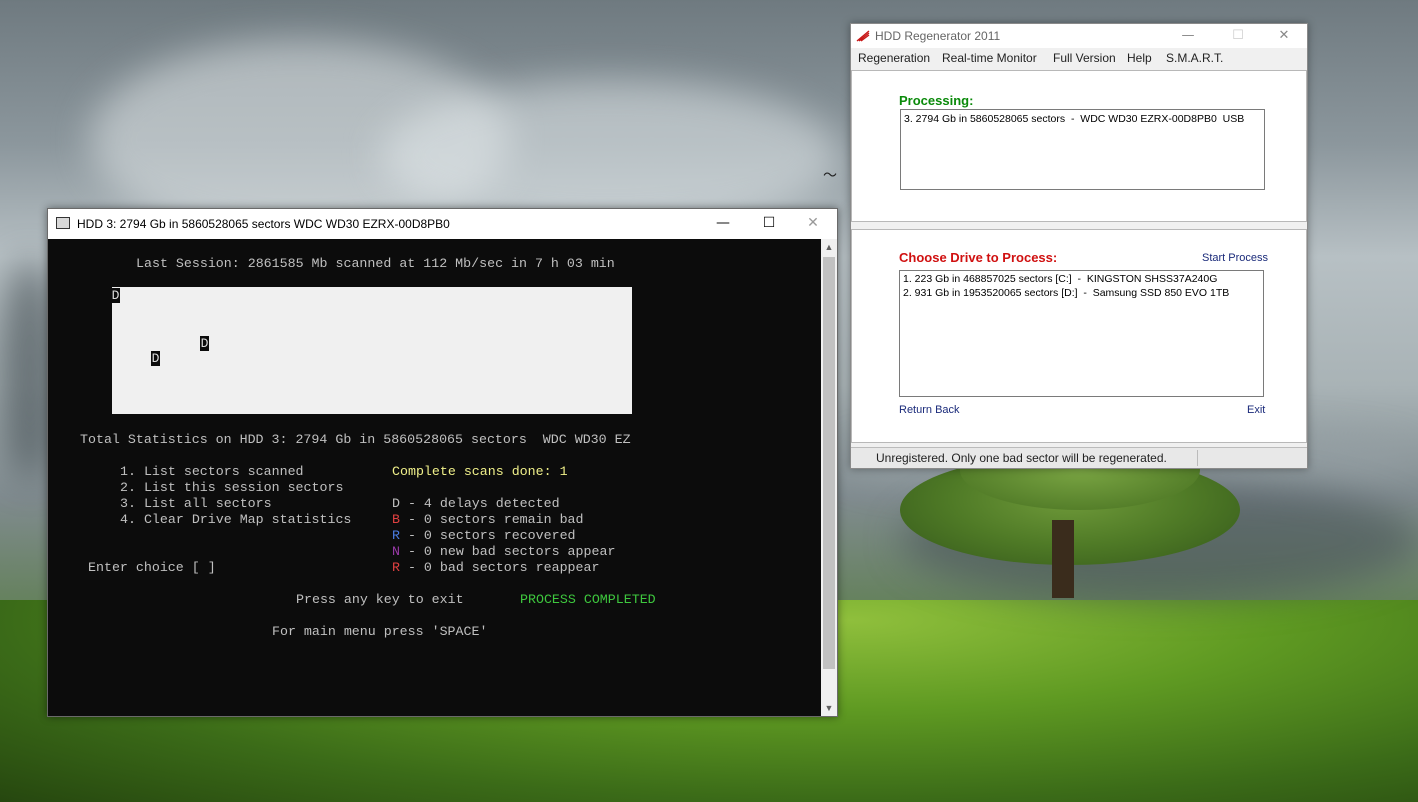  Describe the element at coordinates (476, 503) in the screenshot. I see `legend-delays: D - 4 delays detected` at that location.